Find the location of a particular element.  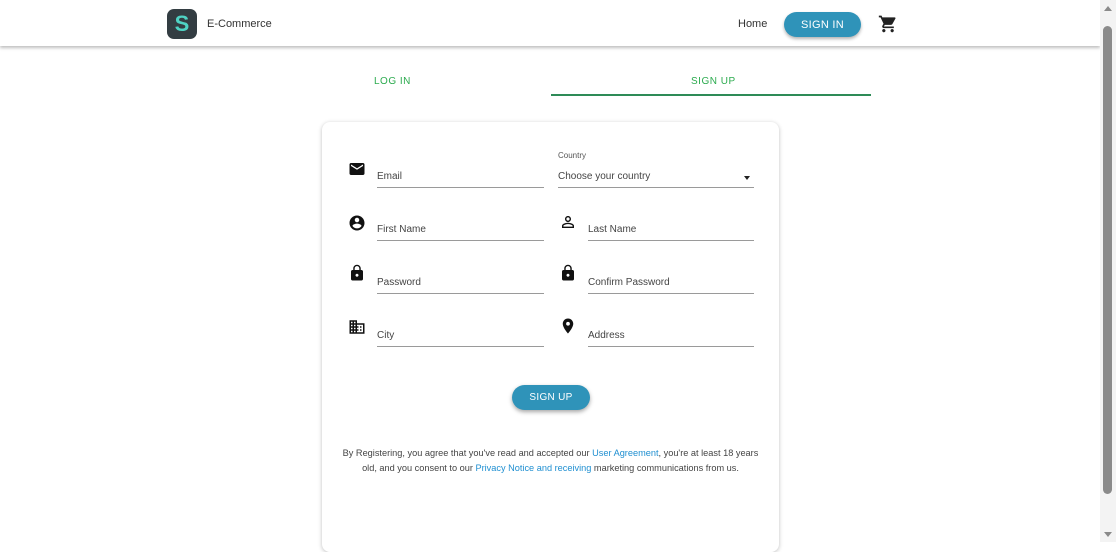

location-pin-icon is located at coordinates (568, 326).